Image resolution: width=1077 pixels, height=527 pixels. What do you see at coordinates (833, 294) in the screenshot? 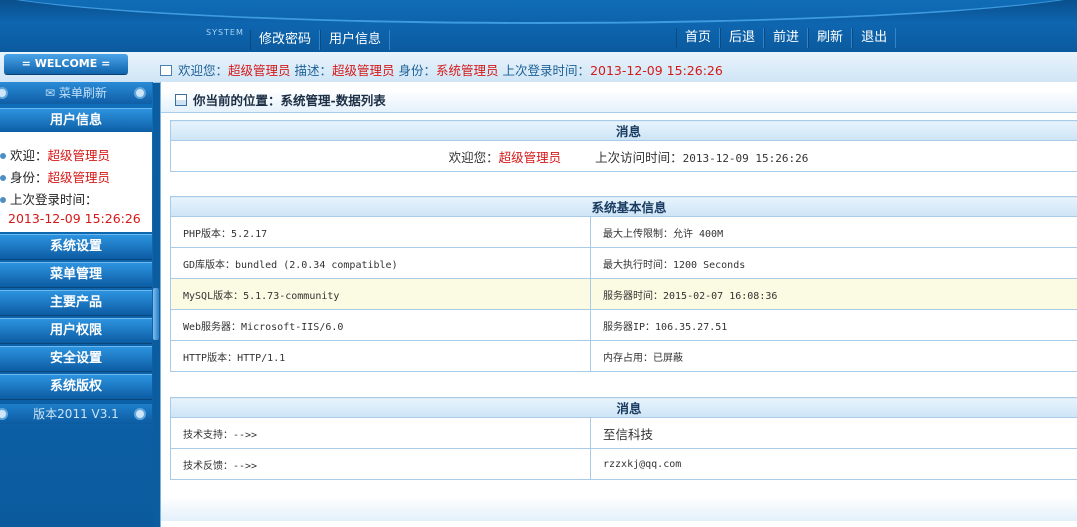
I see `server-time-cell: 服务器时间：2015-02-07 16:08:36` at bounding box center [833, 294].